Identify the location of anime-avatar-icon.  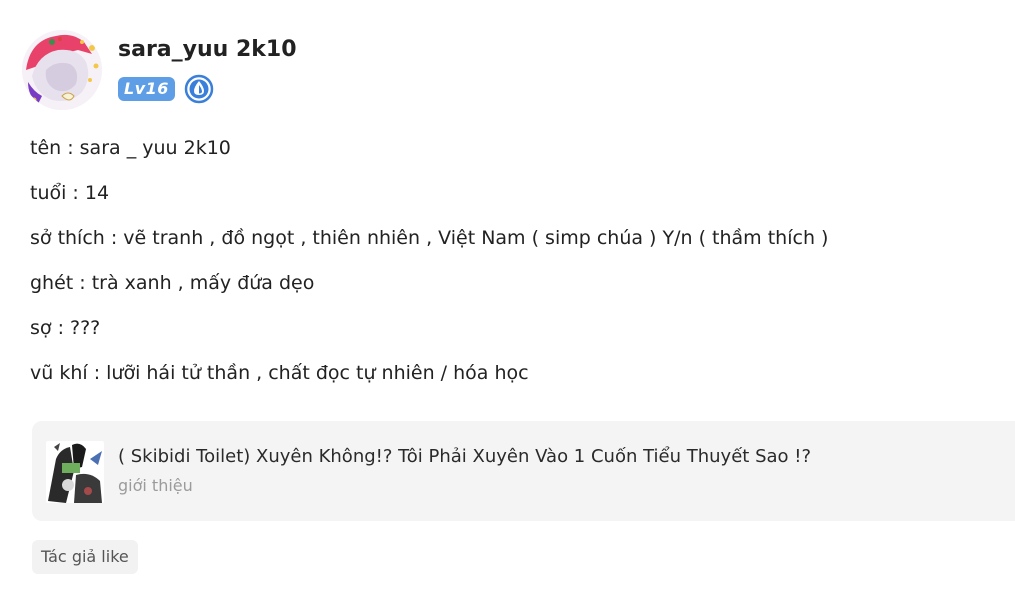
(62, 70).